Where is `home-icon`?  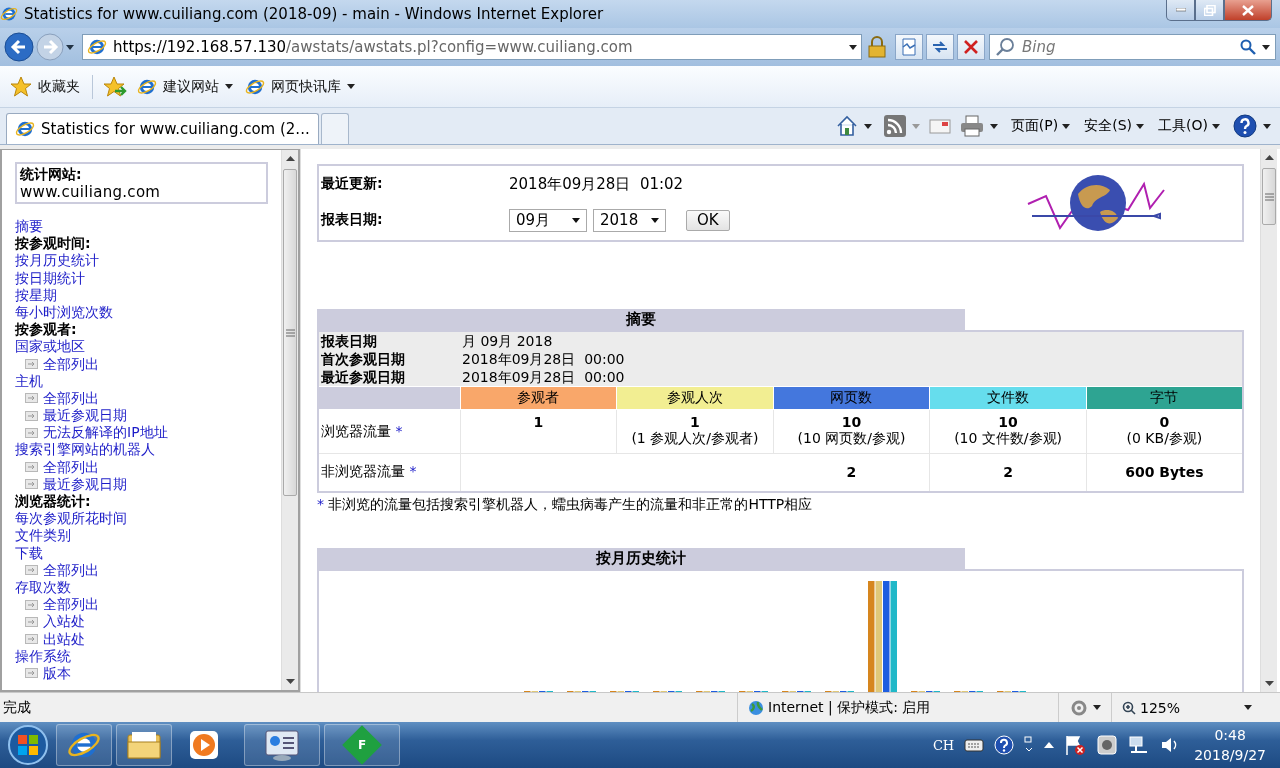 home-icon is located at coordinates (846, 126).